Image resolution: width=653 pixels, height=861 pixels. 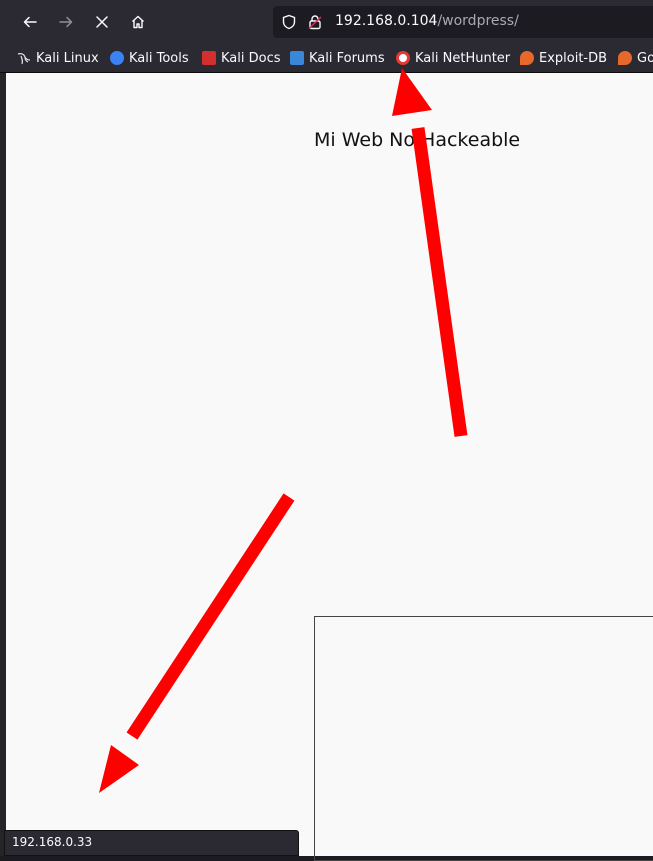 What do you see at coordinates (289, 22) in the screenshot?
I see `tracking-shield-icon` at bounding box center [289, 22].